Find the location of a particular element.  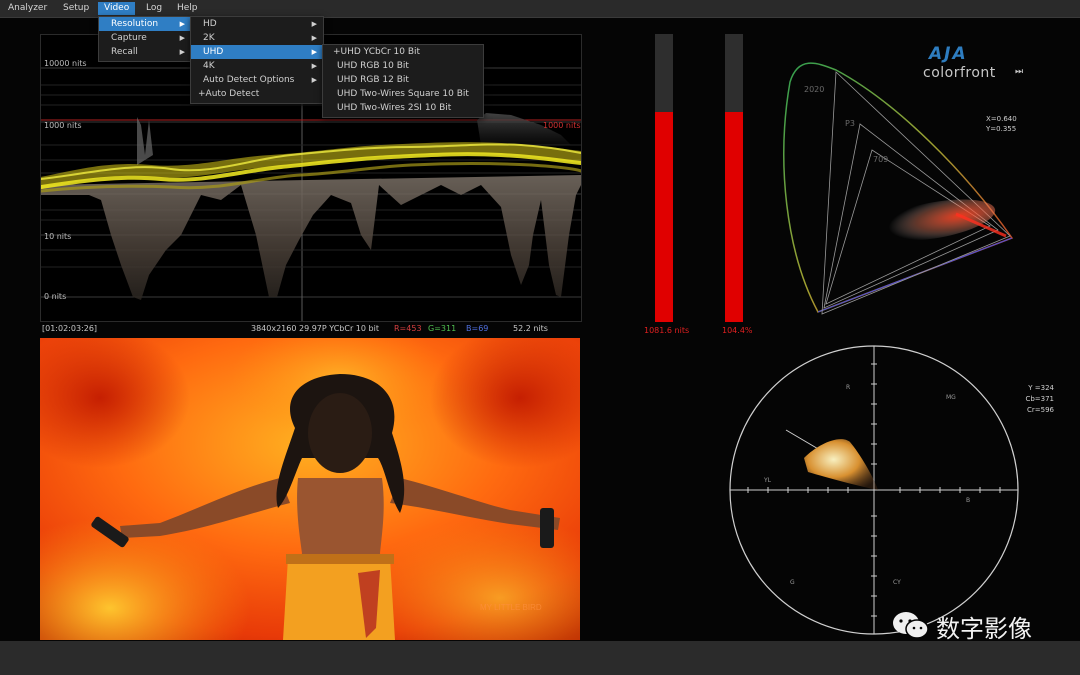

menu-item-uhd-rgb-12bit: UHD RGB 12 Bit is located at coordinates (403, 80).